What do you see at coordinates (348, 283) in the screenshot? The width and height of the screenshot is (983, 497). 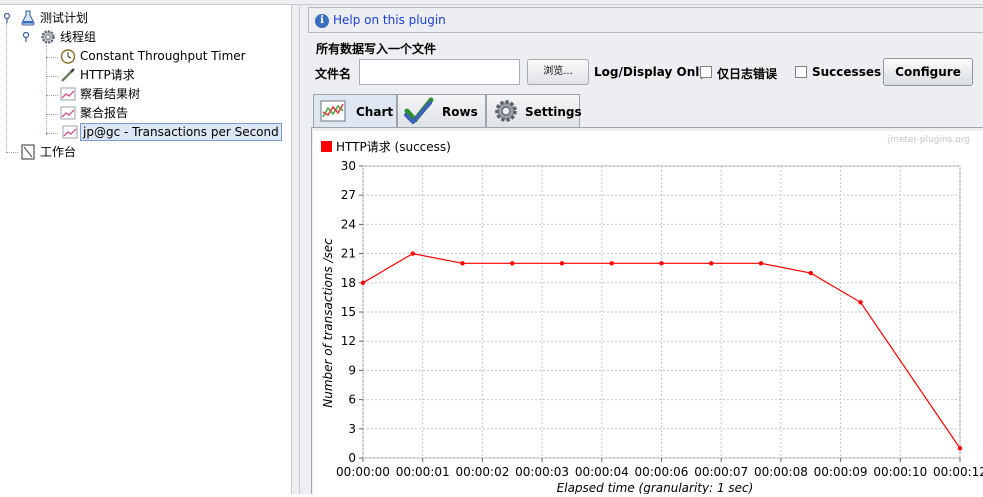 I see `y-tick-label: 18` at bounding box center [348, 283].